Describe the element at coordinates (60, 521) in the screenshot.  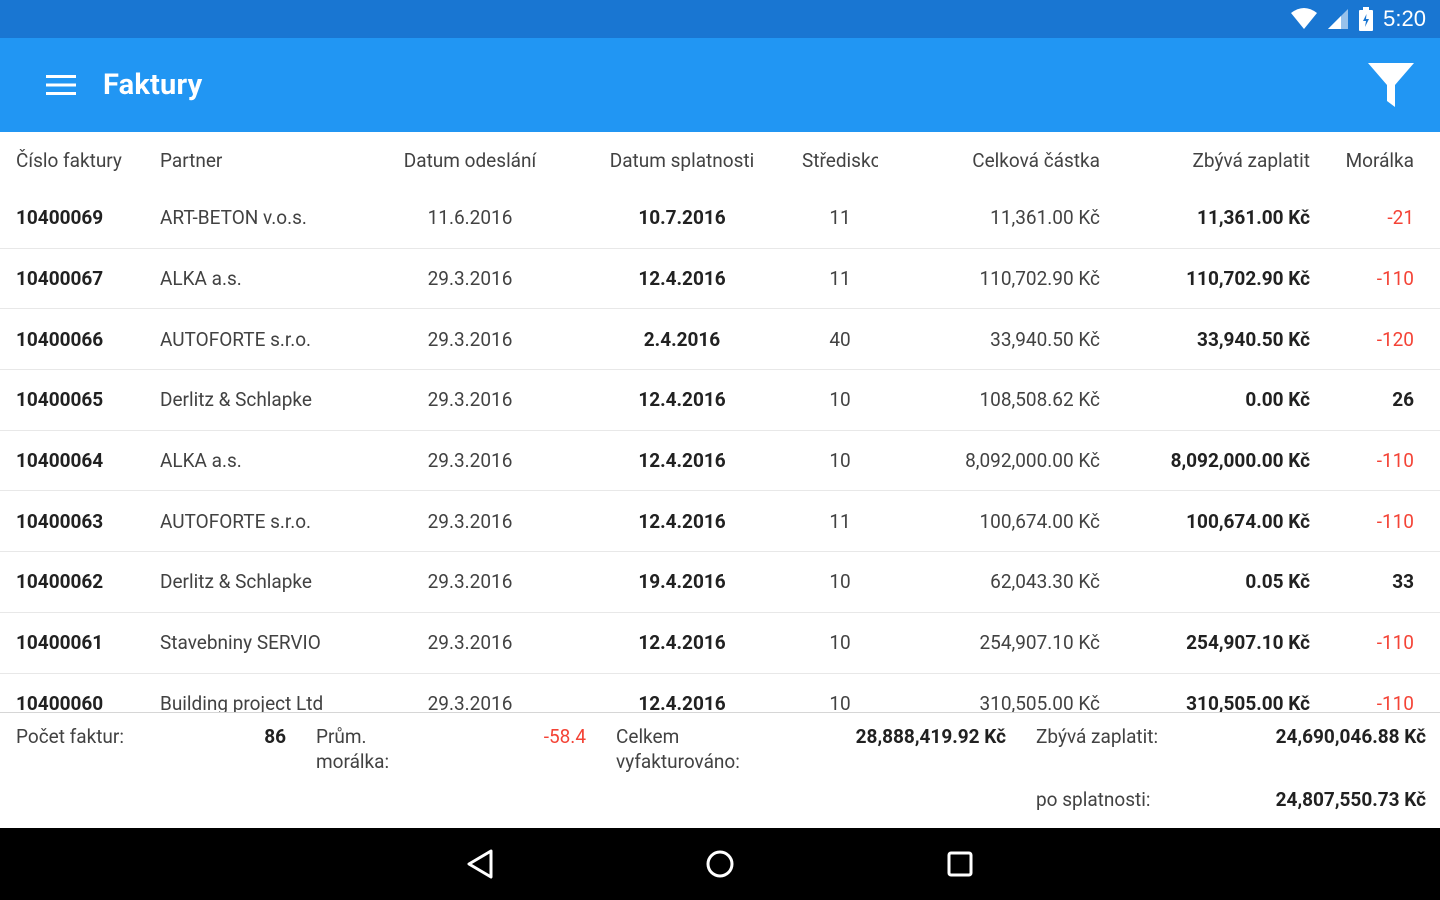
I see `invoice-number: 10400063` at that location.